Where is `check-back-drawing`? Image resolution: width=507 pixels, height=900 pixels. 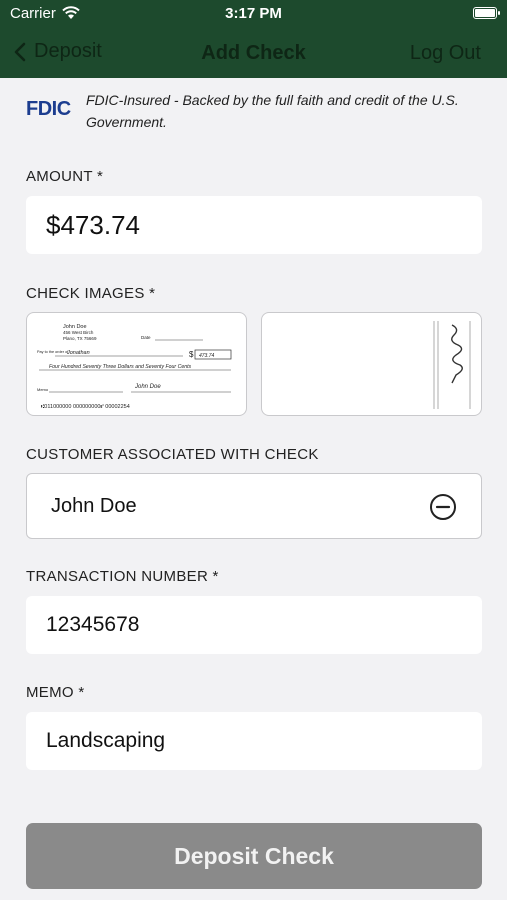
check-back-drawing is located at coordinates (452, 365).